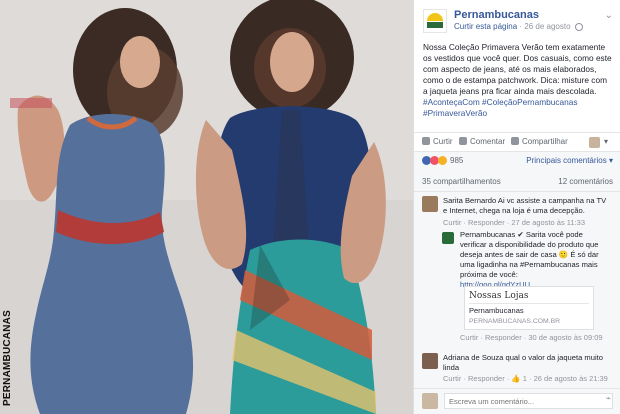  I want to click on post-meta: Curtir esta página · 26 de agosto, so click(518, 26).